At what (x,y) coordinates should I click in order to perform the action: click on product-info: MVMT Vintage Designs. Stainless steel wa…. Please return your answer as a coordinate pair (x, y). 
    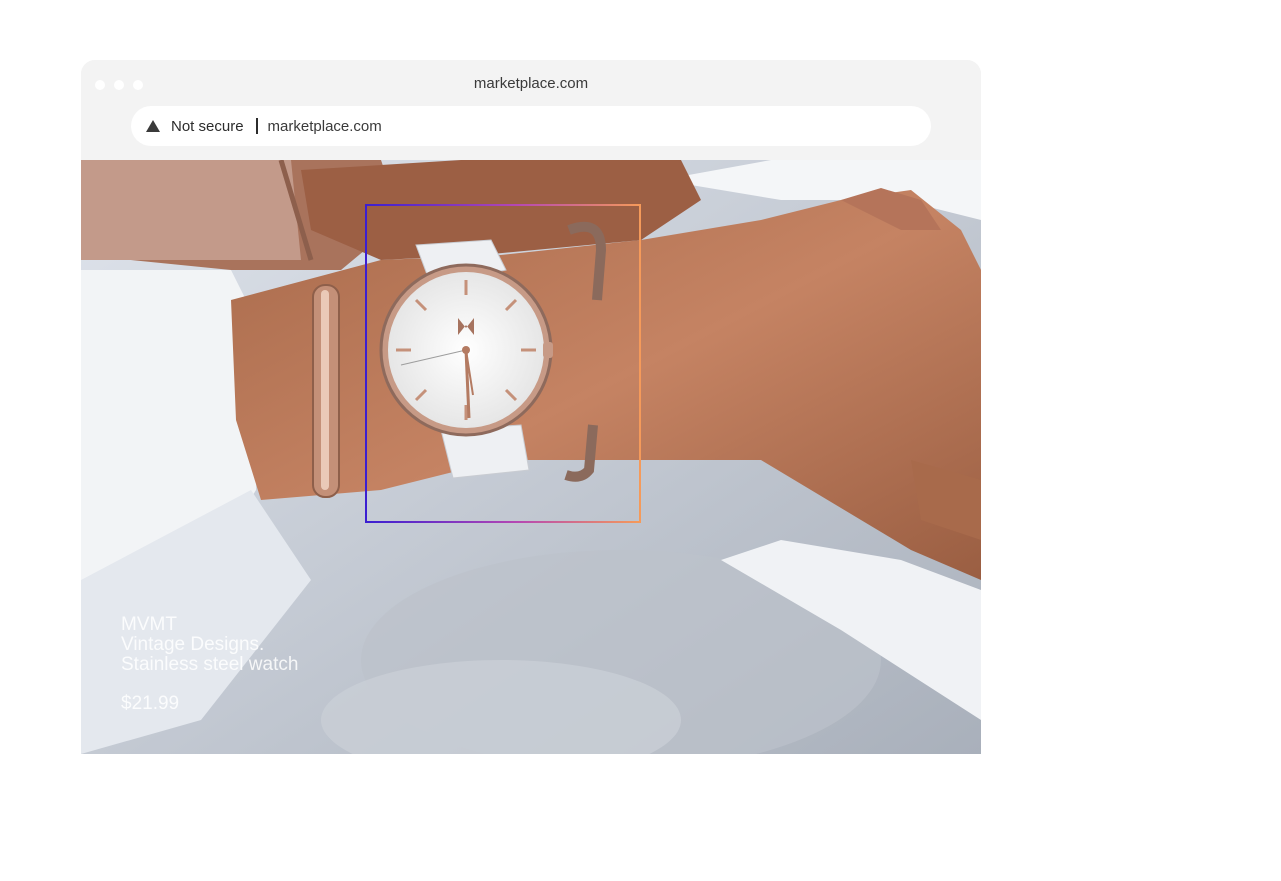
    Looking at the image, I should click on (209, 664).